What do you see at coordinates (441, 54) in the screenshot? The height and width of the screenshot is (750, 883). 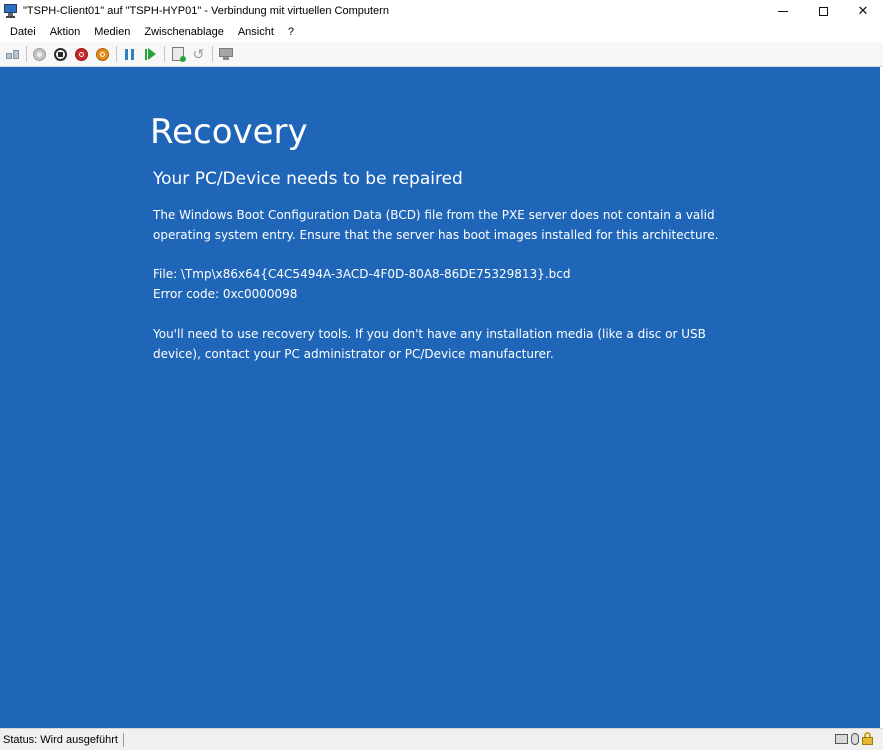 I see `toolbar: ↺` at bounding box center [441, 54].